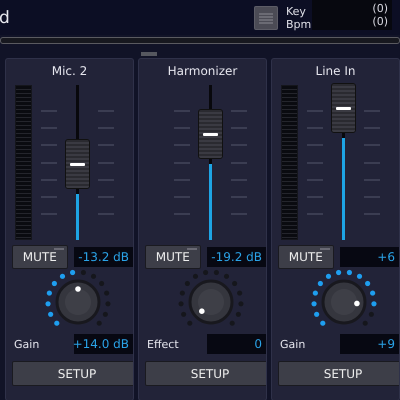  What do you see at coordinates (103, 257) in the screenshot?
I see `level-readout: -13.2 dB` at bounding box center [103, 257].